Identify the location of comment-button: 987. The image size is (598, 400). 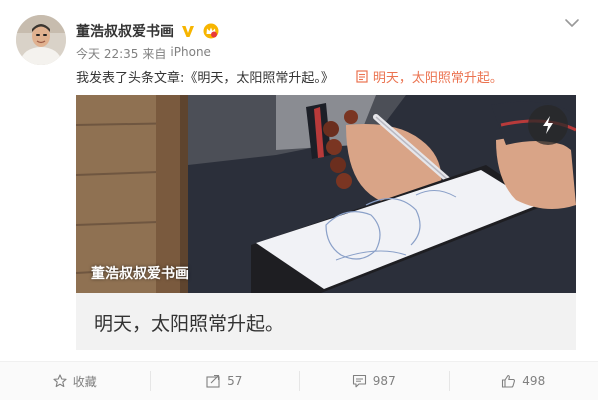
(374, 381).